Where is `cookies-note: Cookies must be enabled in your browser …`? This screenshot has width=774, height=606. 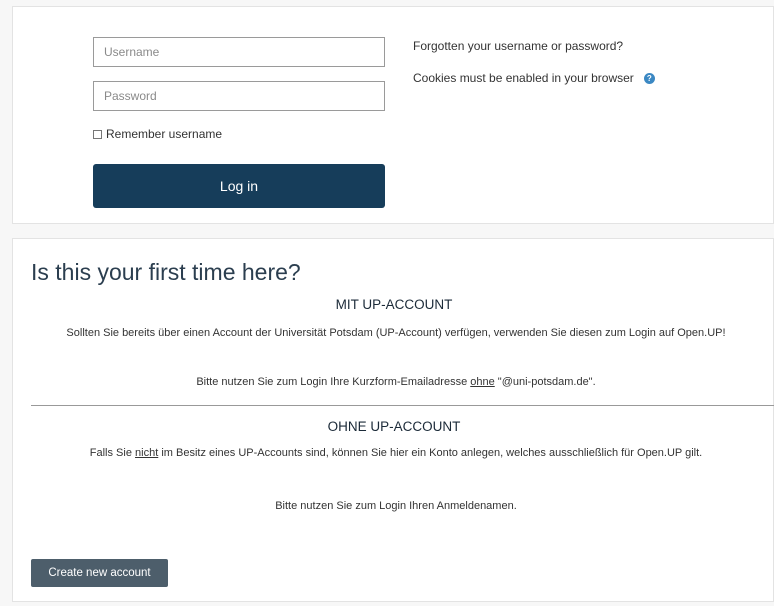
cookies-note: Cookies must be enabled in your browser … is located at coordinates (534, 78).